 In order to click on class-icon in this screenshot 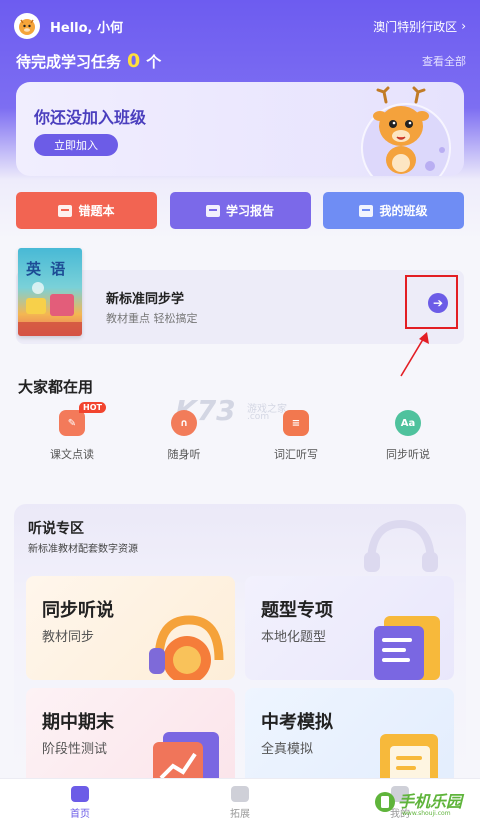, I will do `click(366, 210)`.